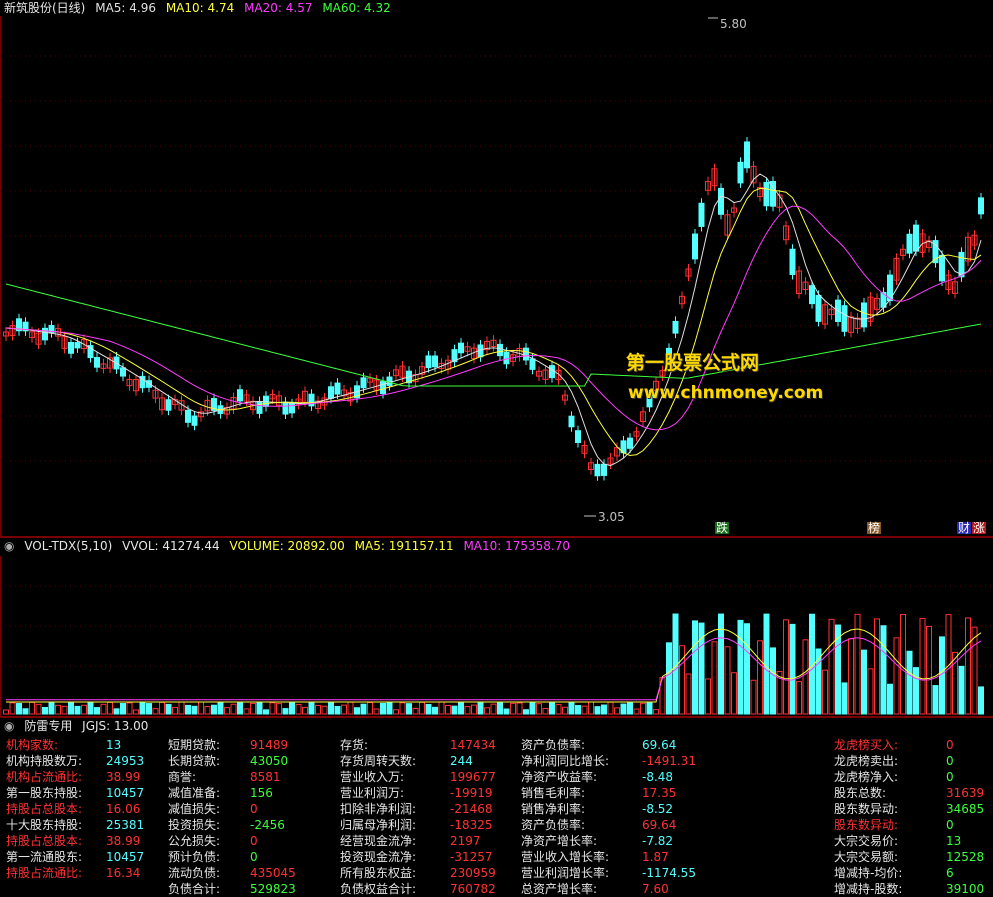 Image resolution: width=993 pixels, height=897 pixels. Describe the element at coordinates (123, 809) in the screenshot. I see `indicator-value: 16.06` at that location.